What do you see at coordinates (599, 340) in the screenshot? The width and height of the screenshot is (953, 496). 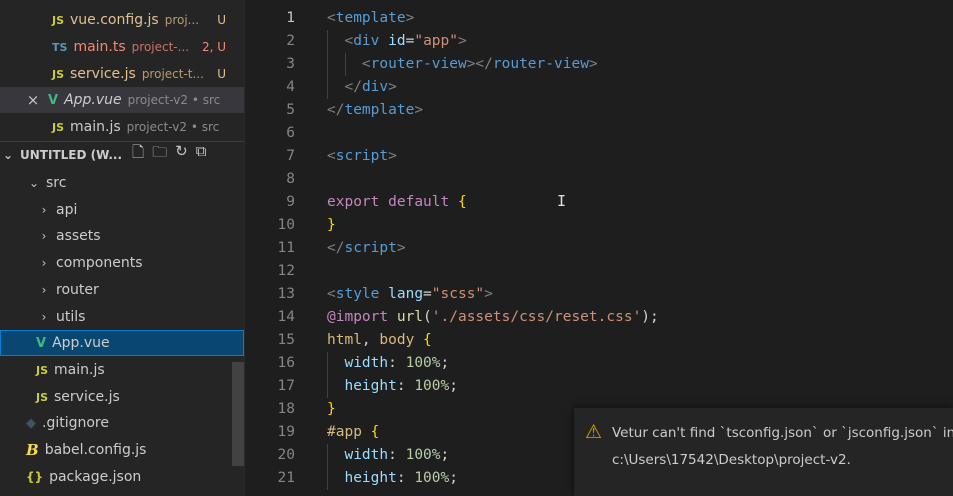 I see `code-line: 15 html, body {` at bounding box center [599, 340].